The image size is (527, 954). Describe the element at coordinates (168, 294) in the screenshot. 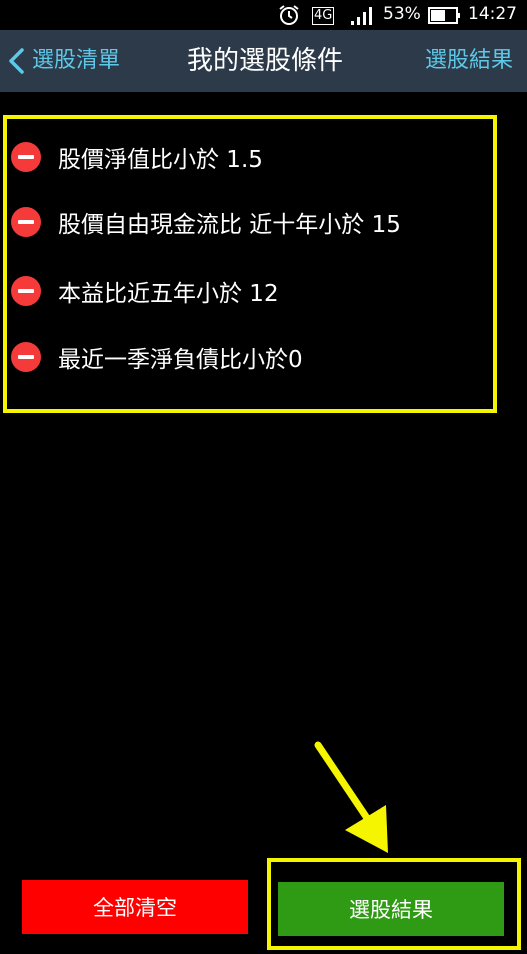

I see `condition-label: 本益比近五年小於 12` at that location.